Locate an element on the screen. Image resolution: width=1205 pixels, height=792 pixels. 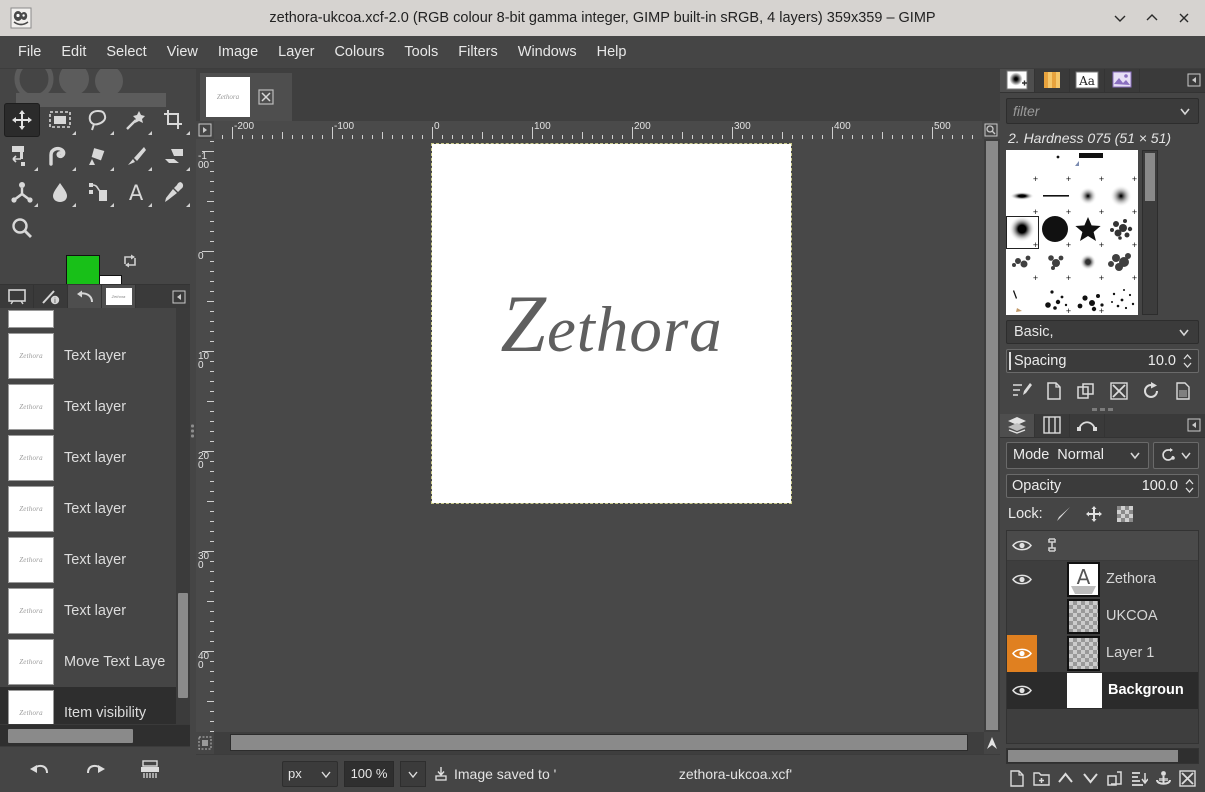
table-row: Layer 1 is located at coordinates (1102, 653).